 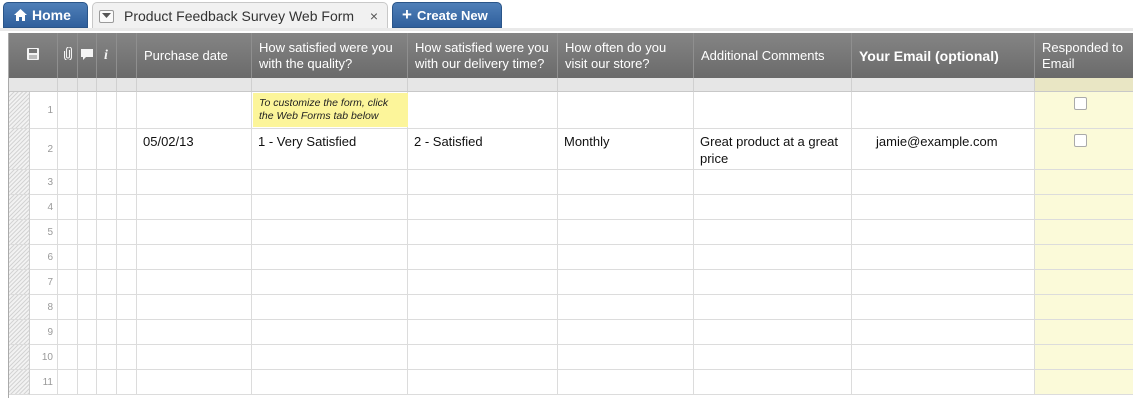 What do you see at coordinates (106, 16) in the screenshot?
I see `tab-menu-dropdown-icon` at bounding box center [106, 16].